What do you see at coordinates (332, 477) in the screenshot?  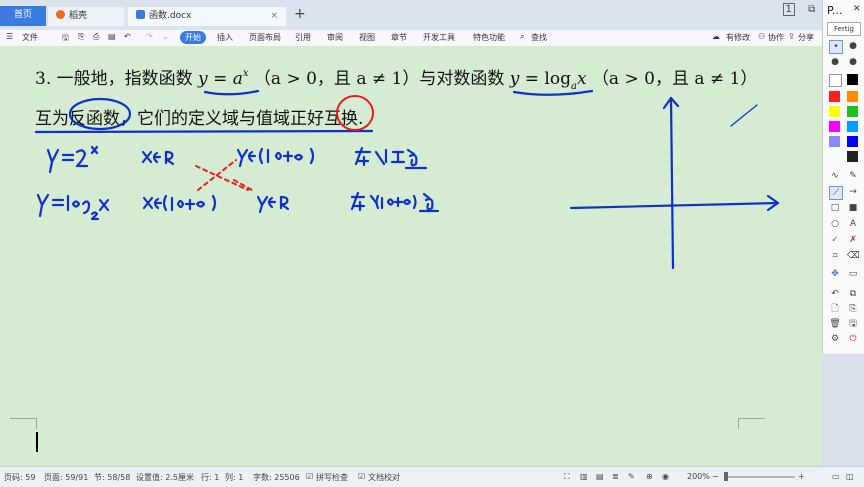 I see `status-spellcheck: 拼写检查` at bounding box center [332, 477].